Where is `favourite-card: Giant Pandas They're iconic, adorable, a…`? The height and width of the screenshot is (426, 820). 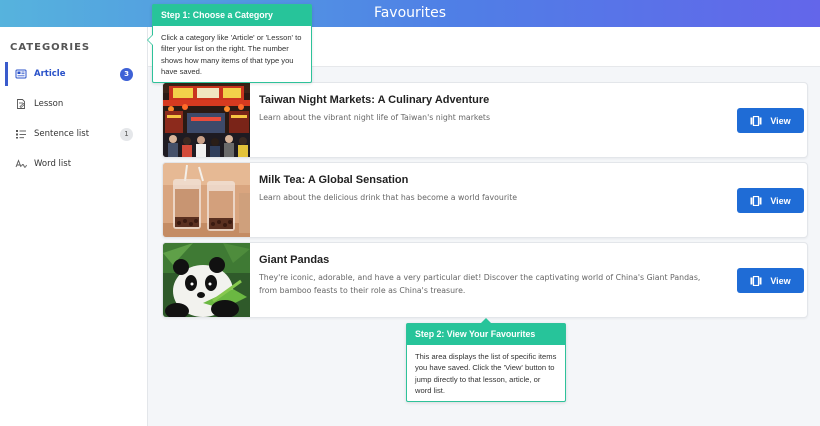
favourite-card: Giant Pandas They're iconic, adorable, a… is located at coordinates (485, 280).